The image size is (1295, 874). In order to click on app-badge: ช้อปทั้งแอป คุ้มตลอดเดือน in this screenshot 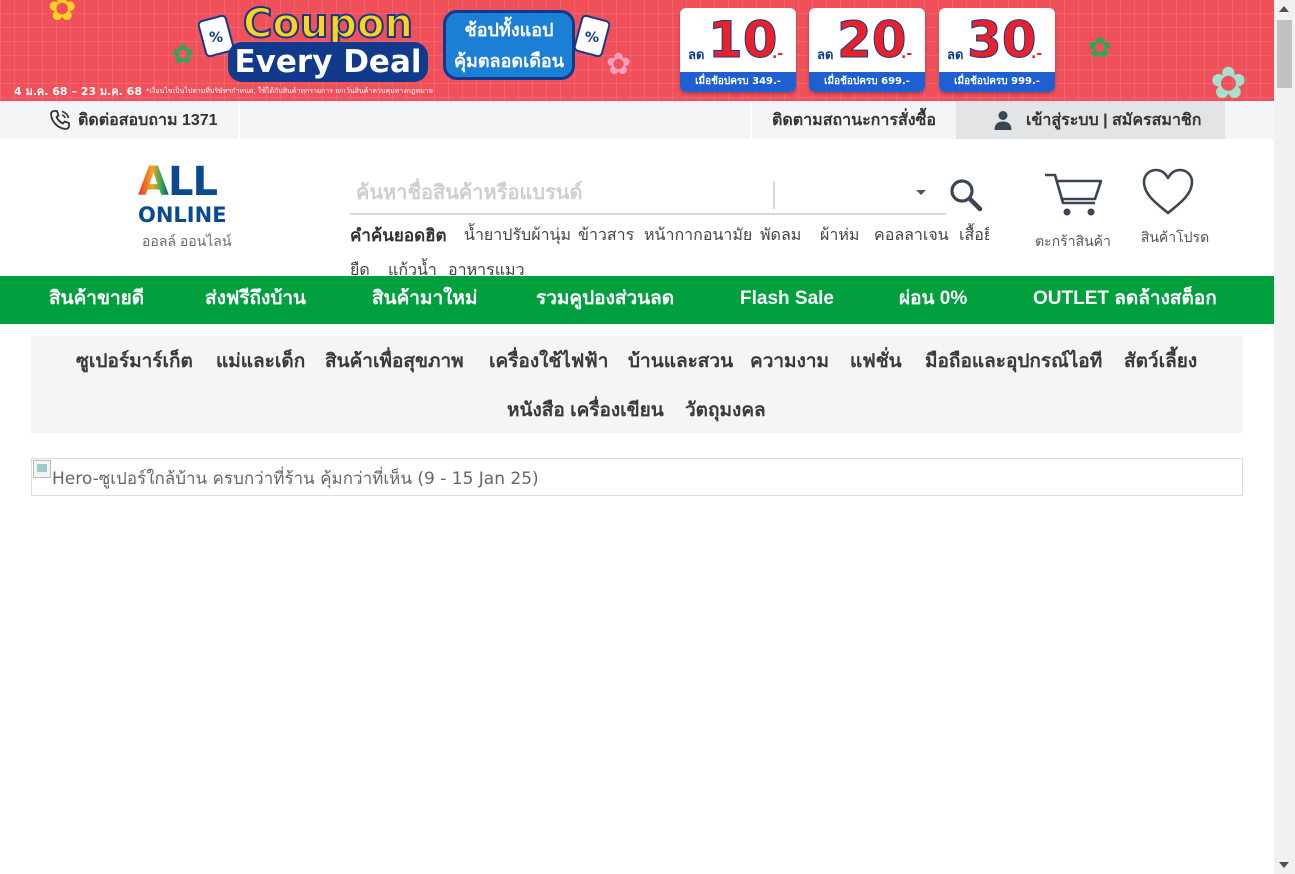, I will do `click(509, 45)`.